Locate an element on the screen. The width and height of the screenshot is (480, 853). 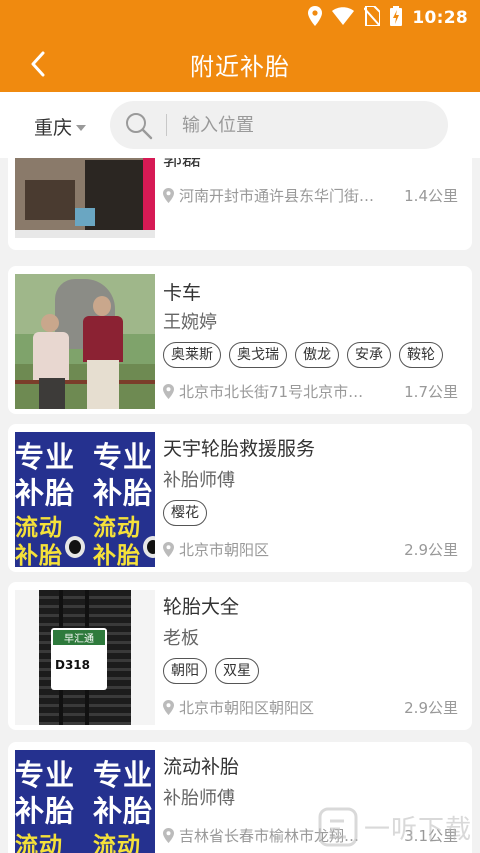
shop-name: 郭磊 is located at coordinates (182, 164).